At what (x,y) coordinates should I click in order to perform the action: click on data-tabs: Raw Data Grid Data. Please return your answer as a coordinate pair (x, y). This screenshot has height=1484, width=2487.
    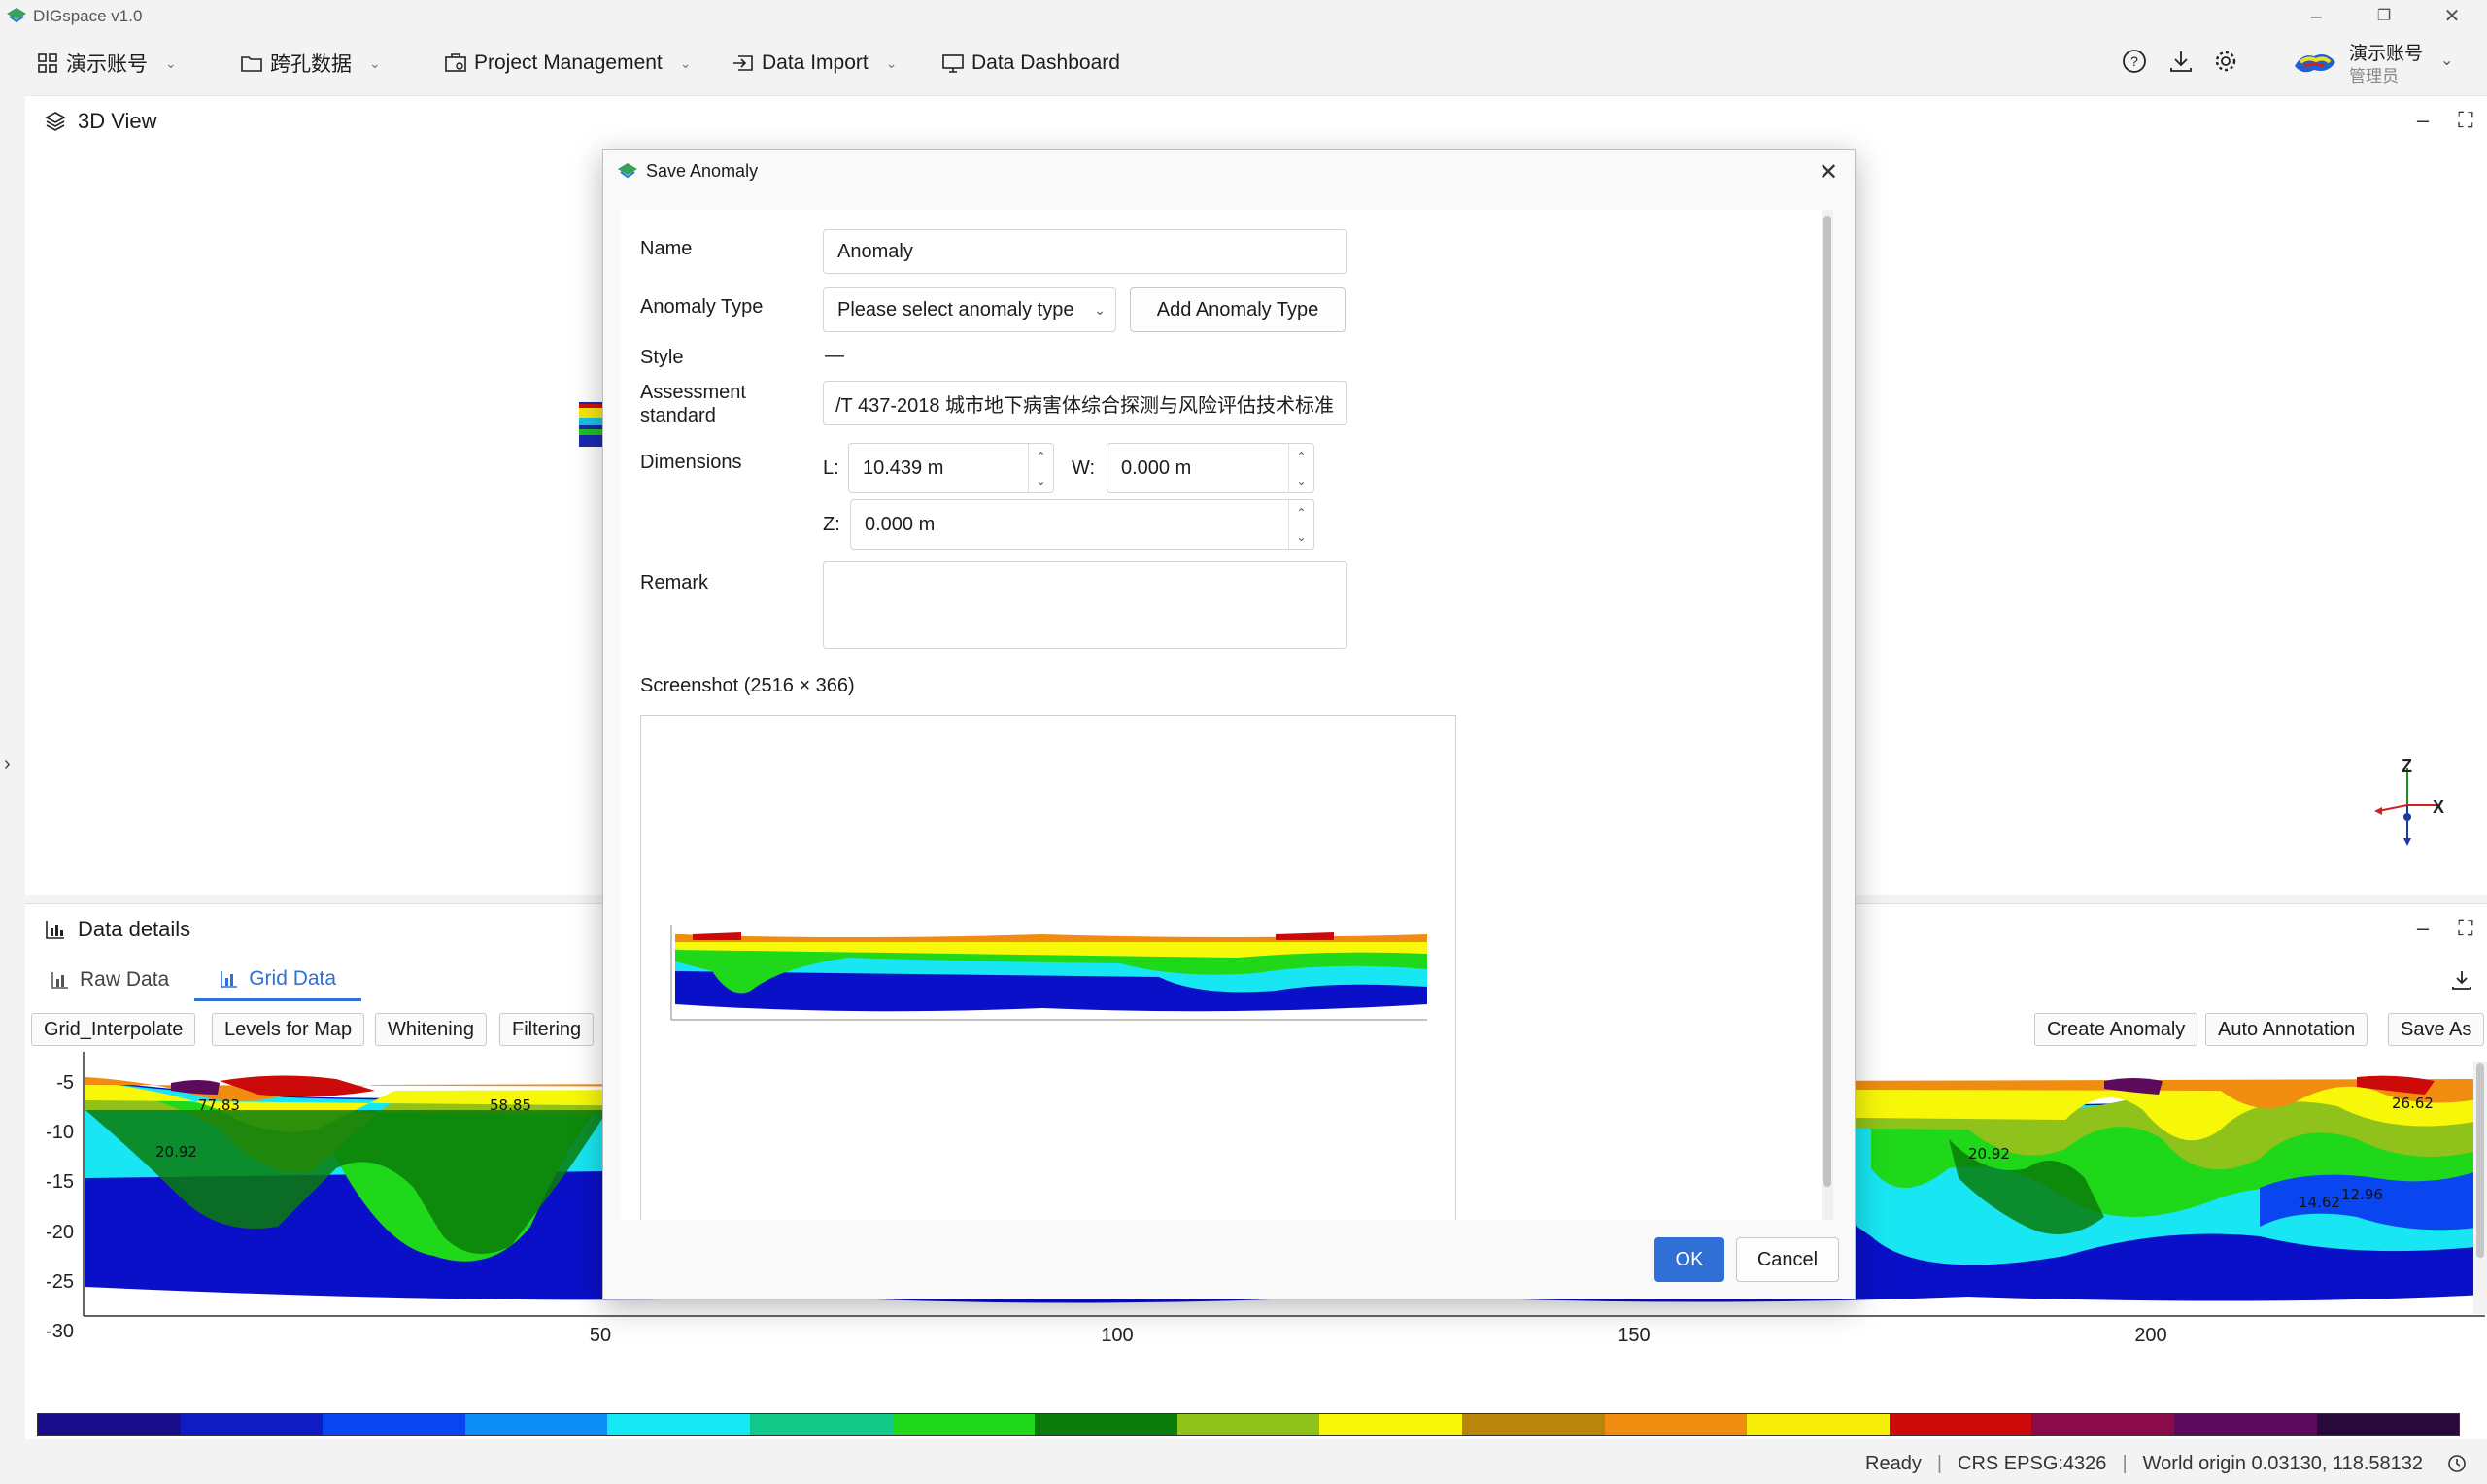
    Looking at the image, I should click on (193, 981).